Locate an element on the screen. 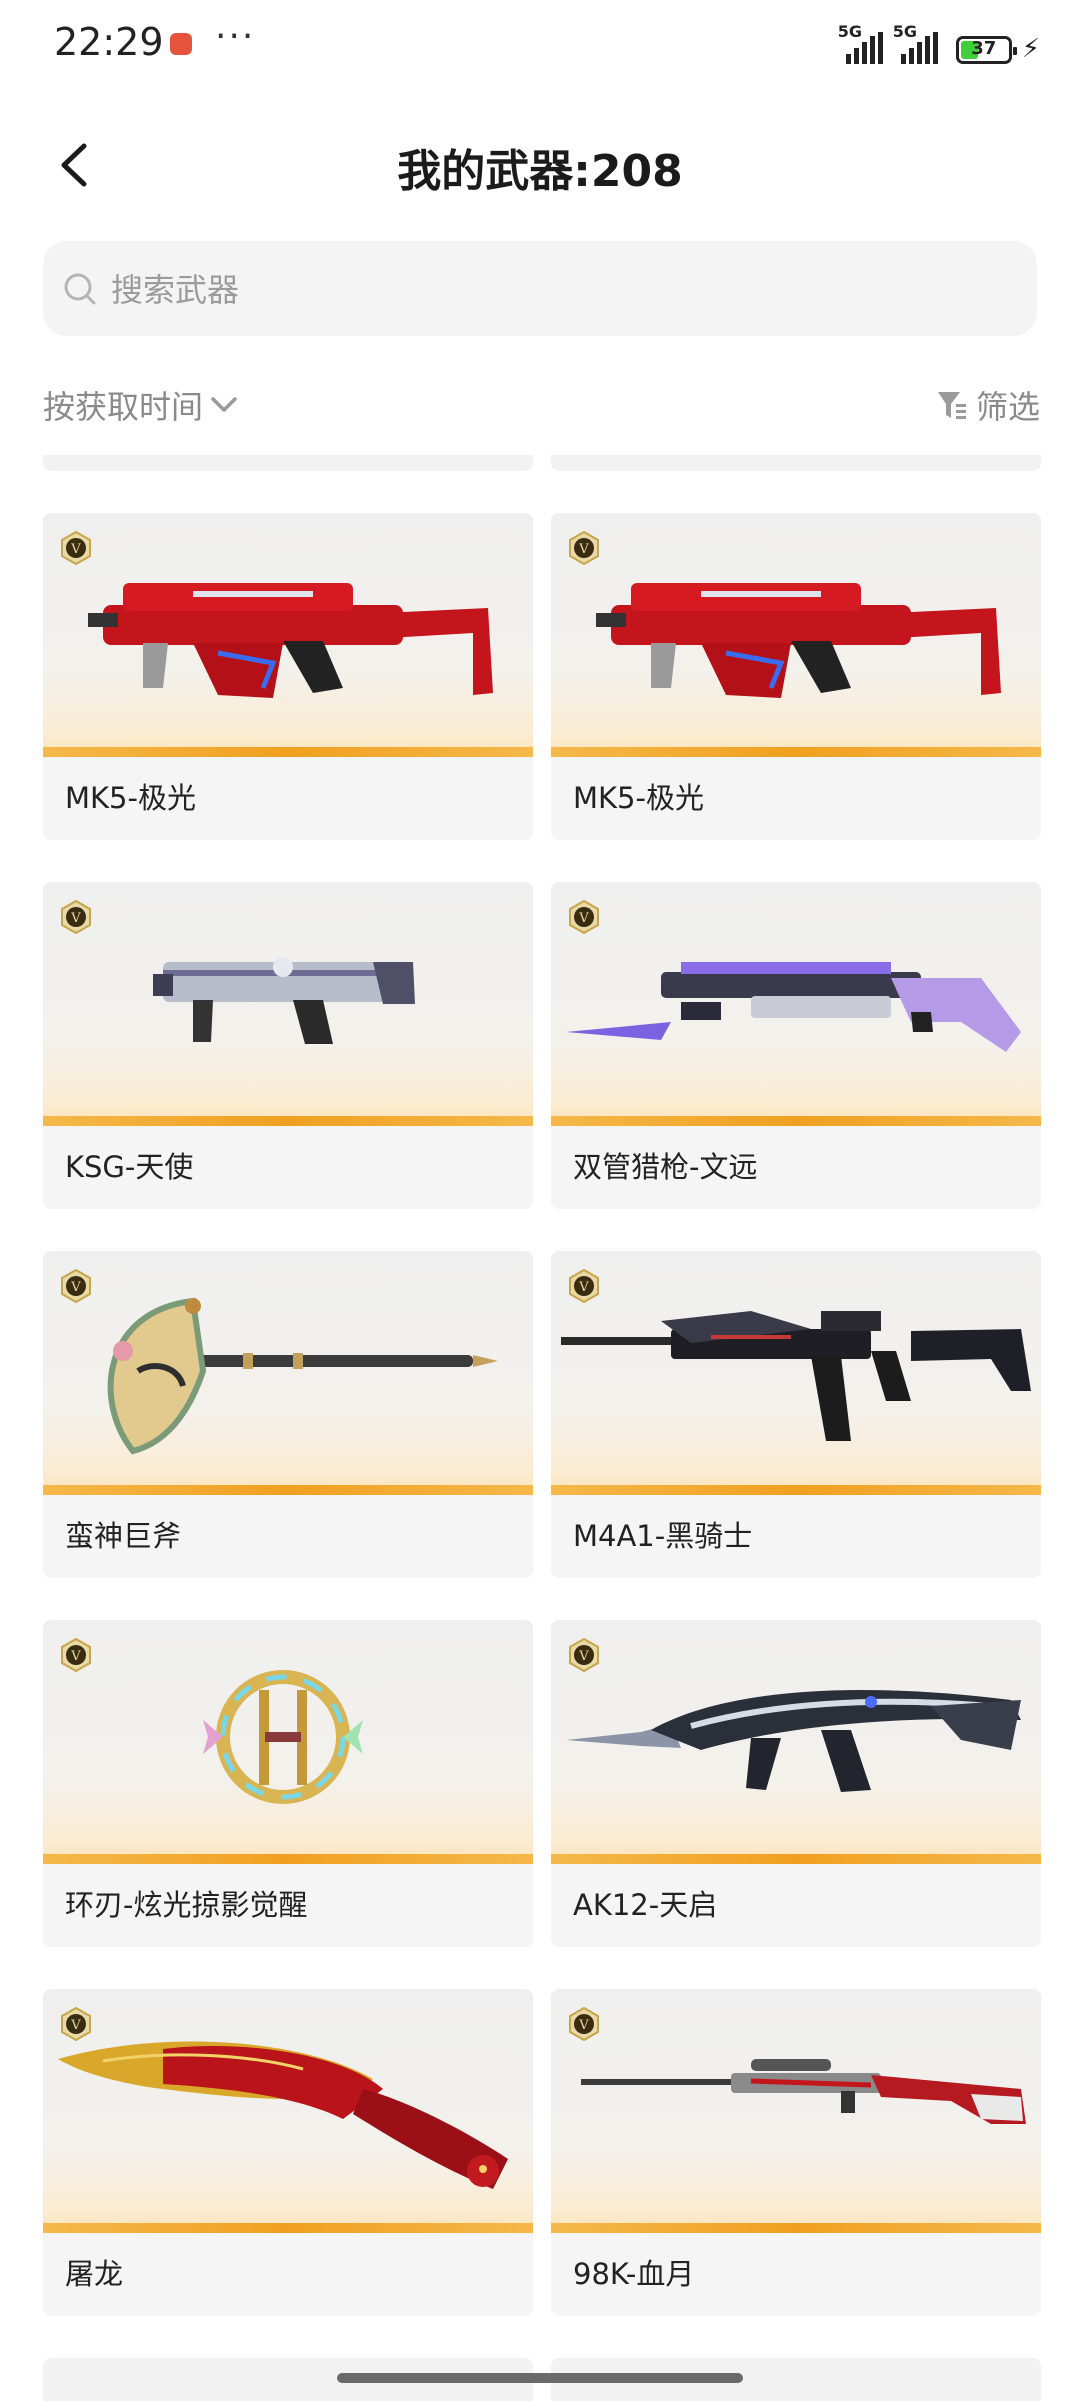 This screenshot has height=2401, width=1080. dragon-blade-icon is located at coordinates (283, 2115).